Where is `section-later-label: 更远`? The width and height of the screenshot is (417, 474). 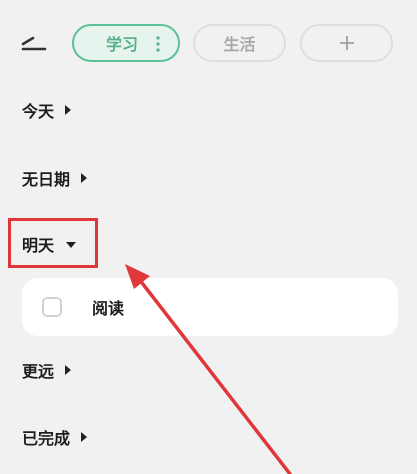 section-later-label: 更远 is located at coordinates (38, 371).